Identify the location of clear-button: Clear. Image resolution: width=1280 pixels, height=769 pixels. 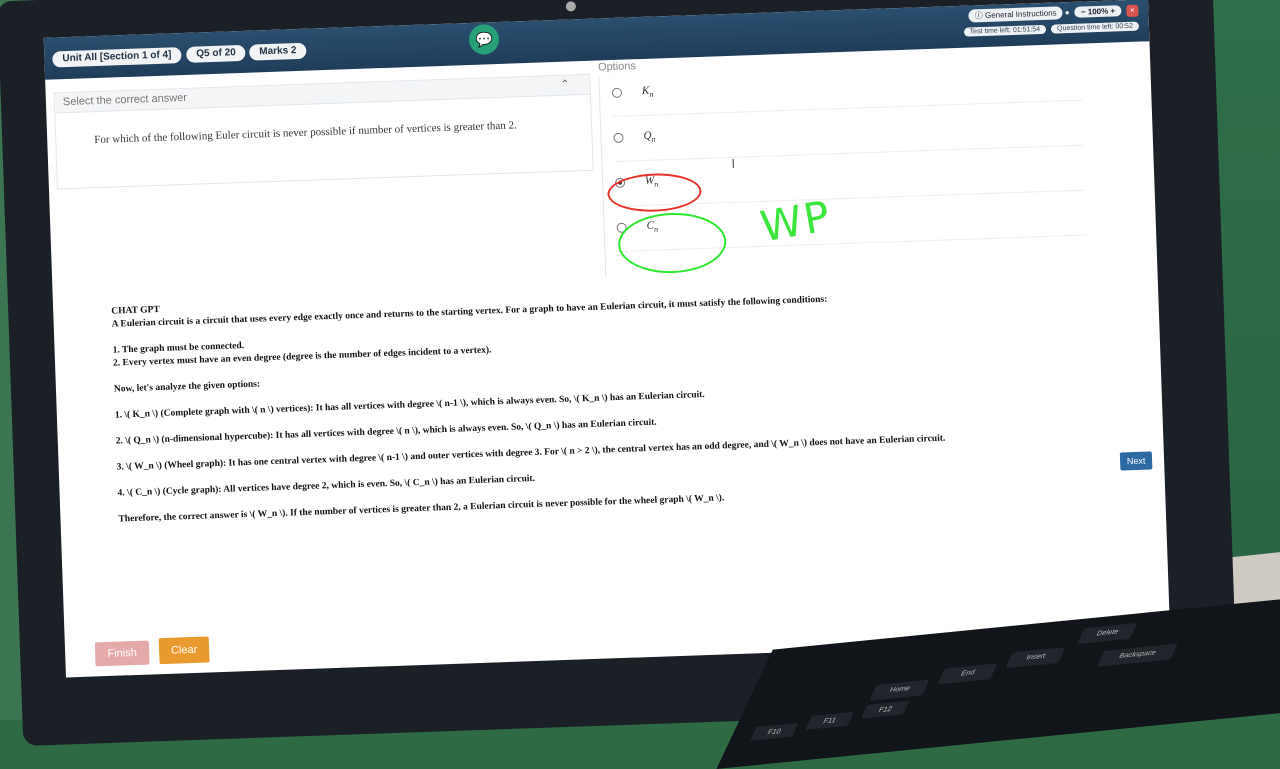
(184, 650).